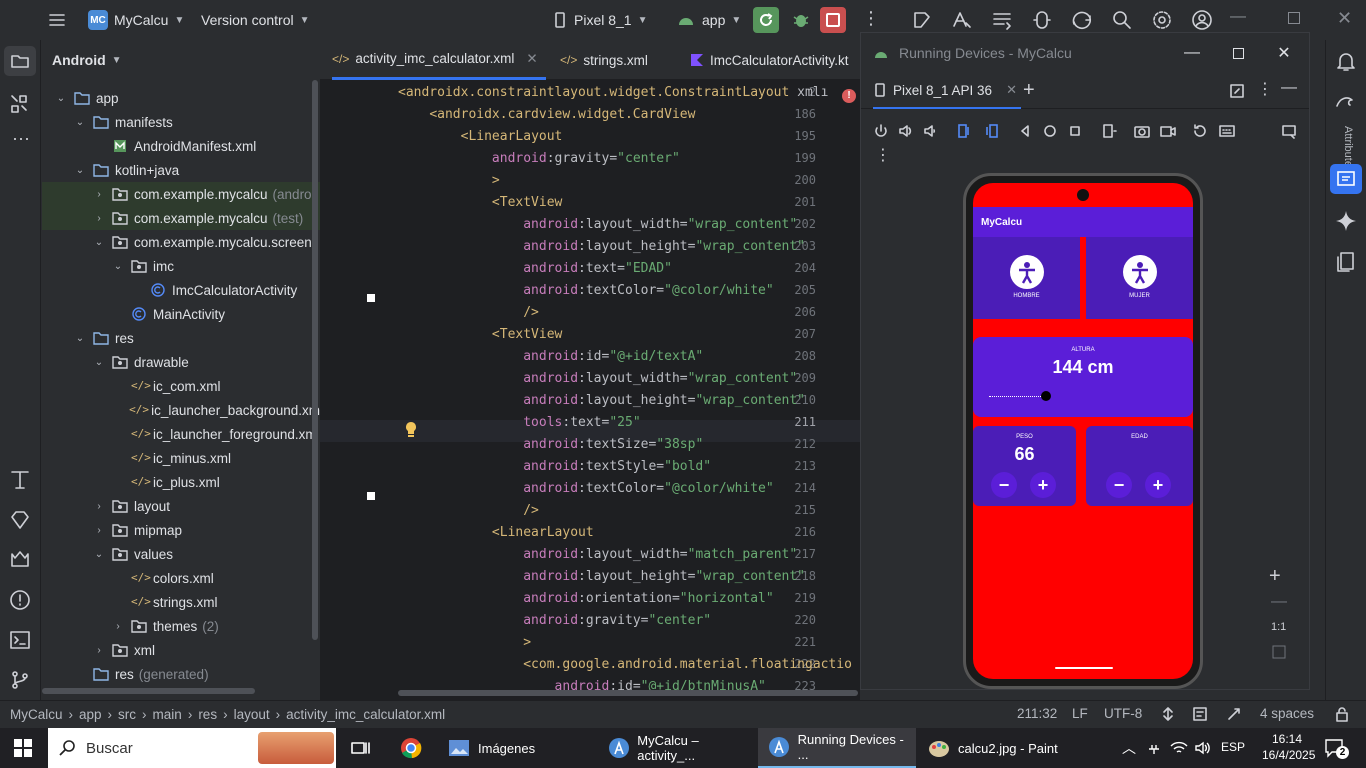  What do you see at coordinates (181, 530) in the screenshot?
I see `tree-item: › mipmap` at bounding box center [181, 530].